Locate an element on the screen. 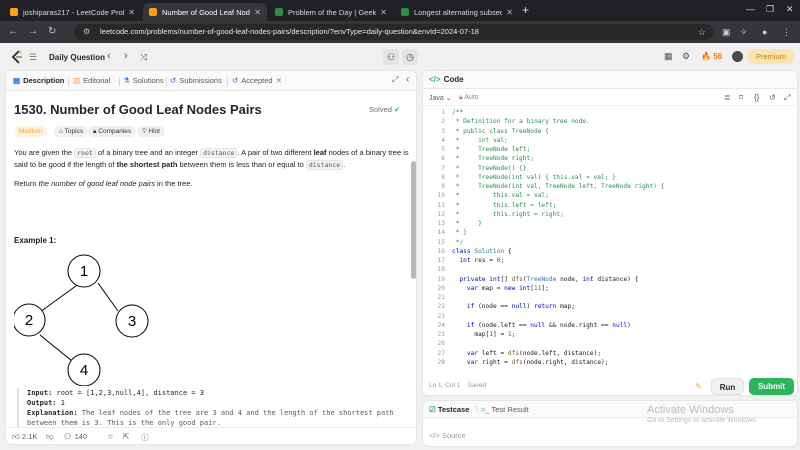 This screenshot has width=800, height=450. line-number: 11 is located at coordinates (441, 205).